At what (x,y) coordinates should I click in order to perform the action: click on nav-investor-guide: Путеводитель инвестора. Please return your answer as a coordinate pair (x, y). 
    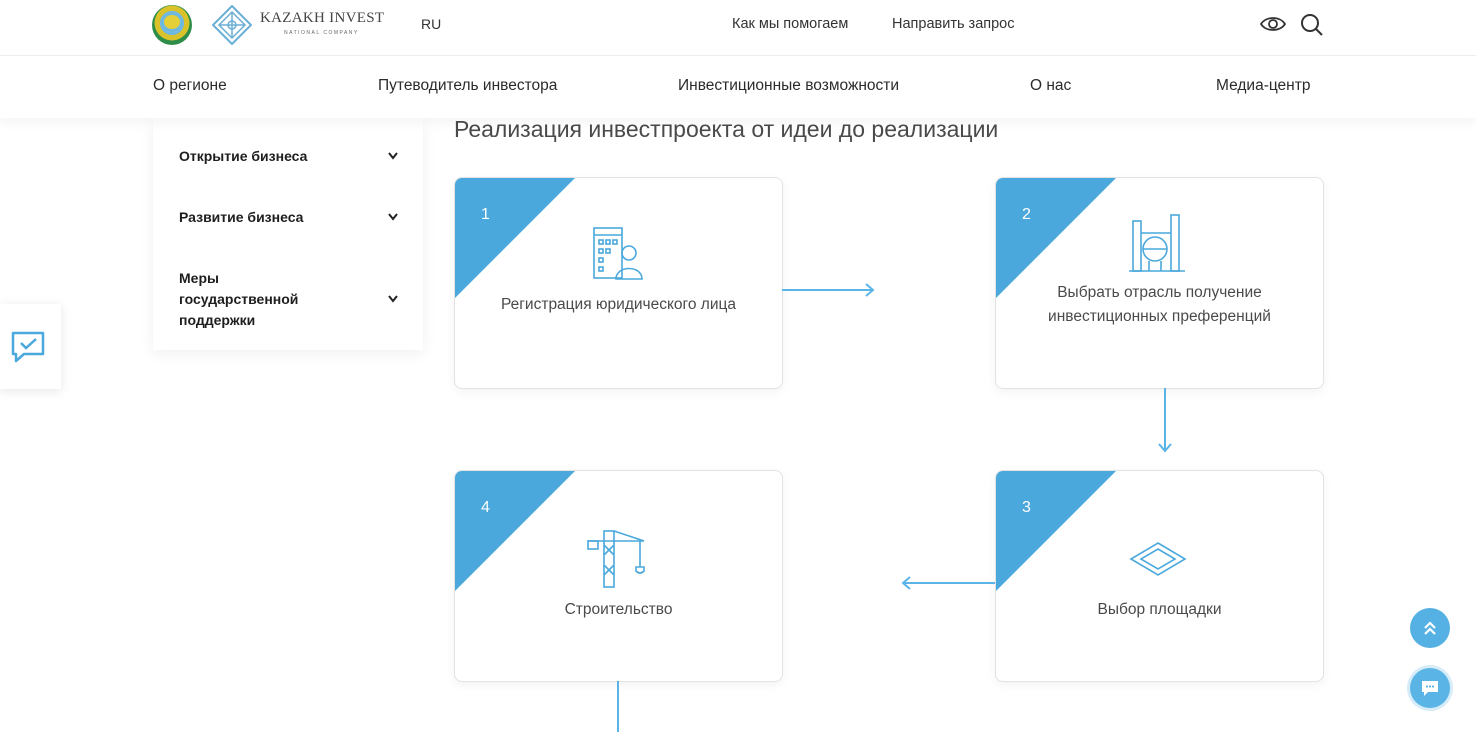
    Looking at the image, I should click on (467, 86).